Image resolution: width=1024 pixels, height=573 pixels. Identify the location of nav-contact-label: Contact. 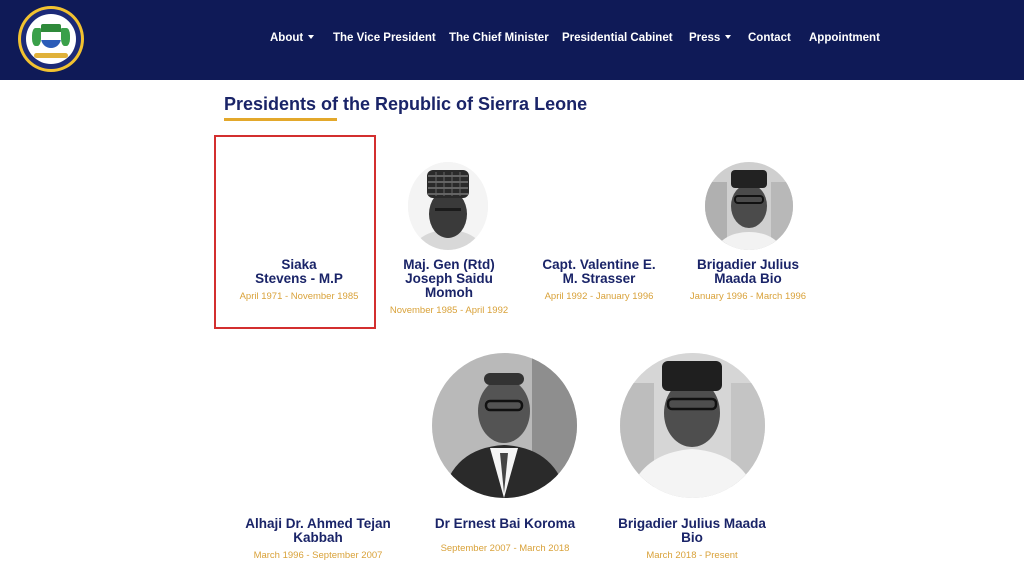
(769, 38).